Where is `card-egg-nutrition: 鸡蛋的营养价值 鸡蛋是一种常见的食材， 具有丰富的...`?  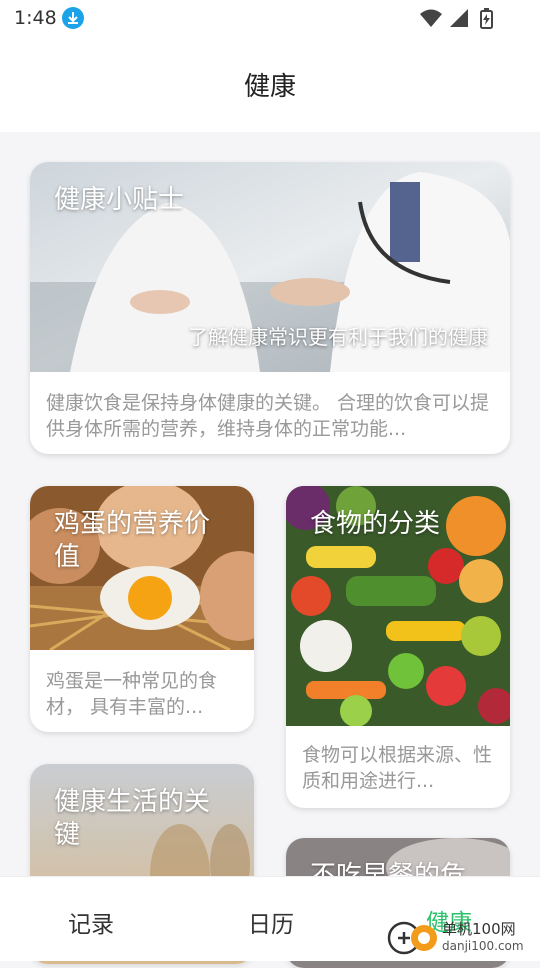
card-egg-nutrition: 鸡蛋的营养价值 鸡蛋是一种常见的食材， 具有丰富的... is located at coordinates (142, 609).